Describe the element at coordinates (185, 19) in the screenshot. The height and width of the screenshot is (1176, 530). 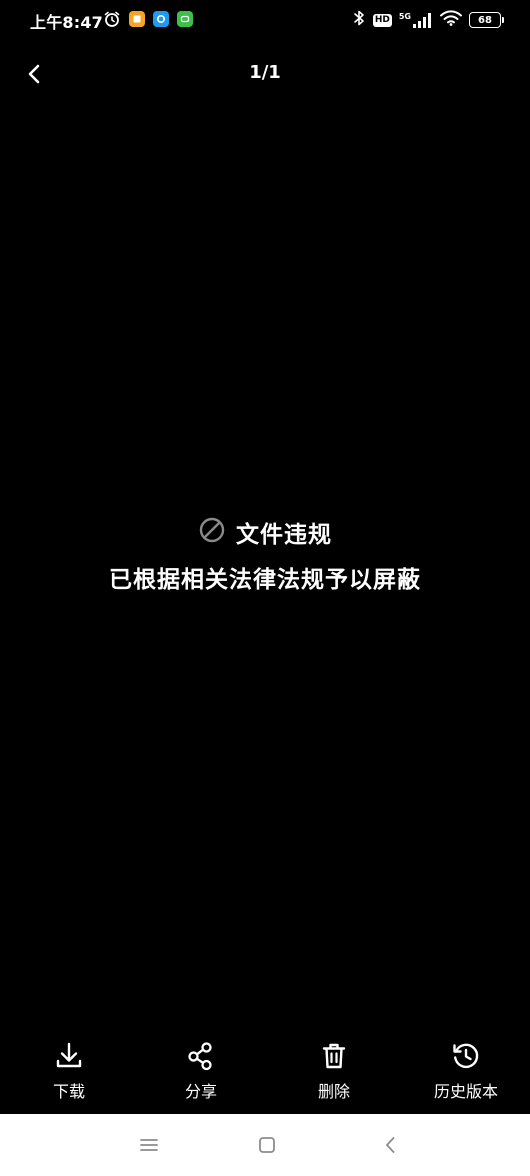
I see `app-notification-icon-green` at that location.